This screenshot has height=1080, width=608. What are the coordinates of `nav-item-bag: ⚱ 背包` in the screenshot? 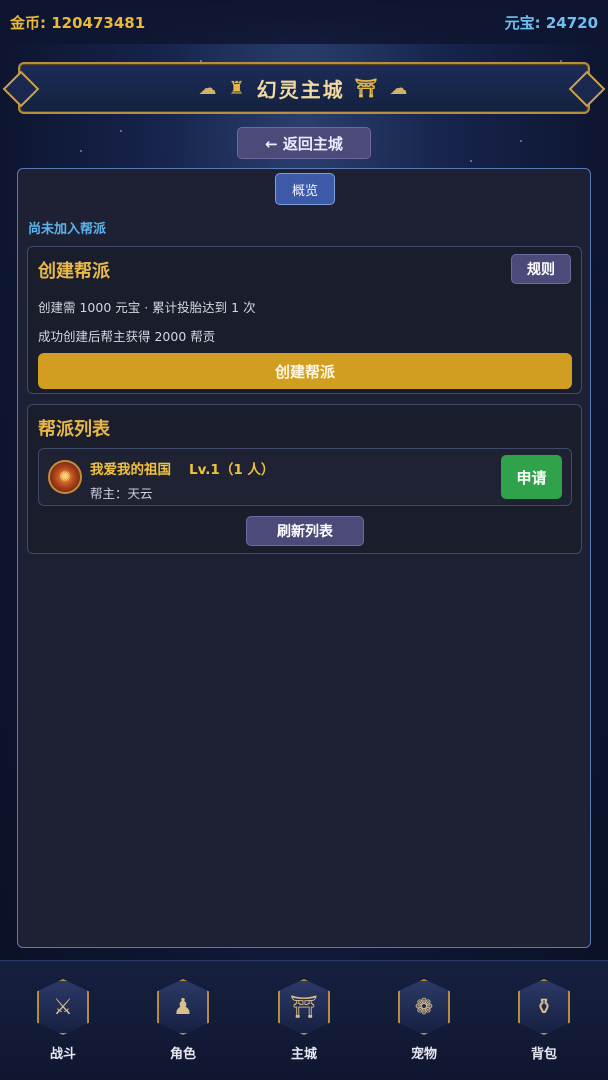 It's located at (544, 1020).